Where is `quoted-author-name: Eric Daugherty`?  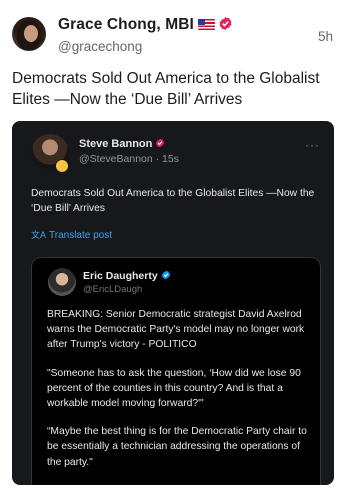 quoted-author-name: Eric Daugherty is located at coordinates (127, 276).